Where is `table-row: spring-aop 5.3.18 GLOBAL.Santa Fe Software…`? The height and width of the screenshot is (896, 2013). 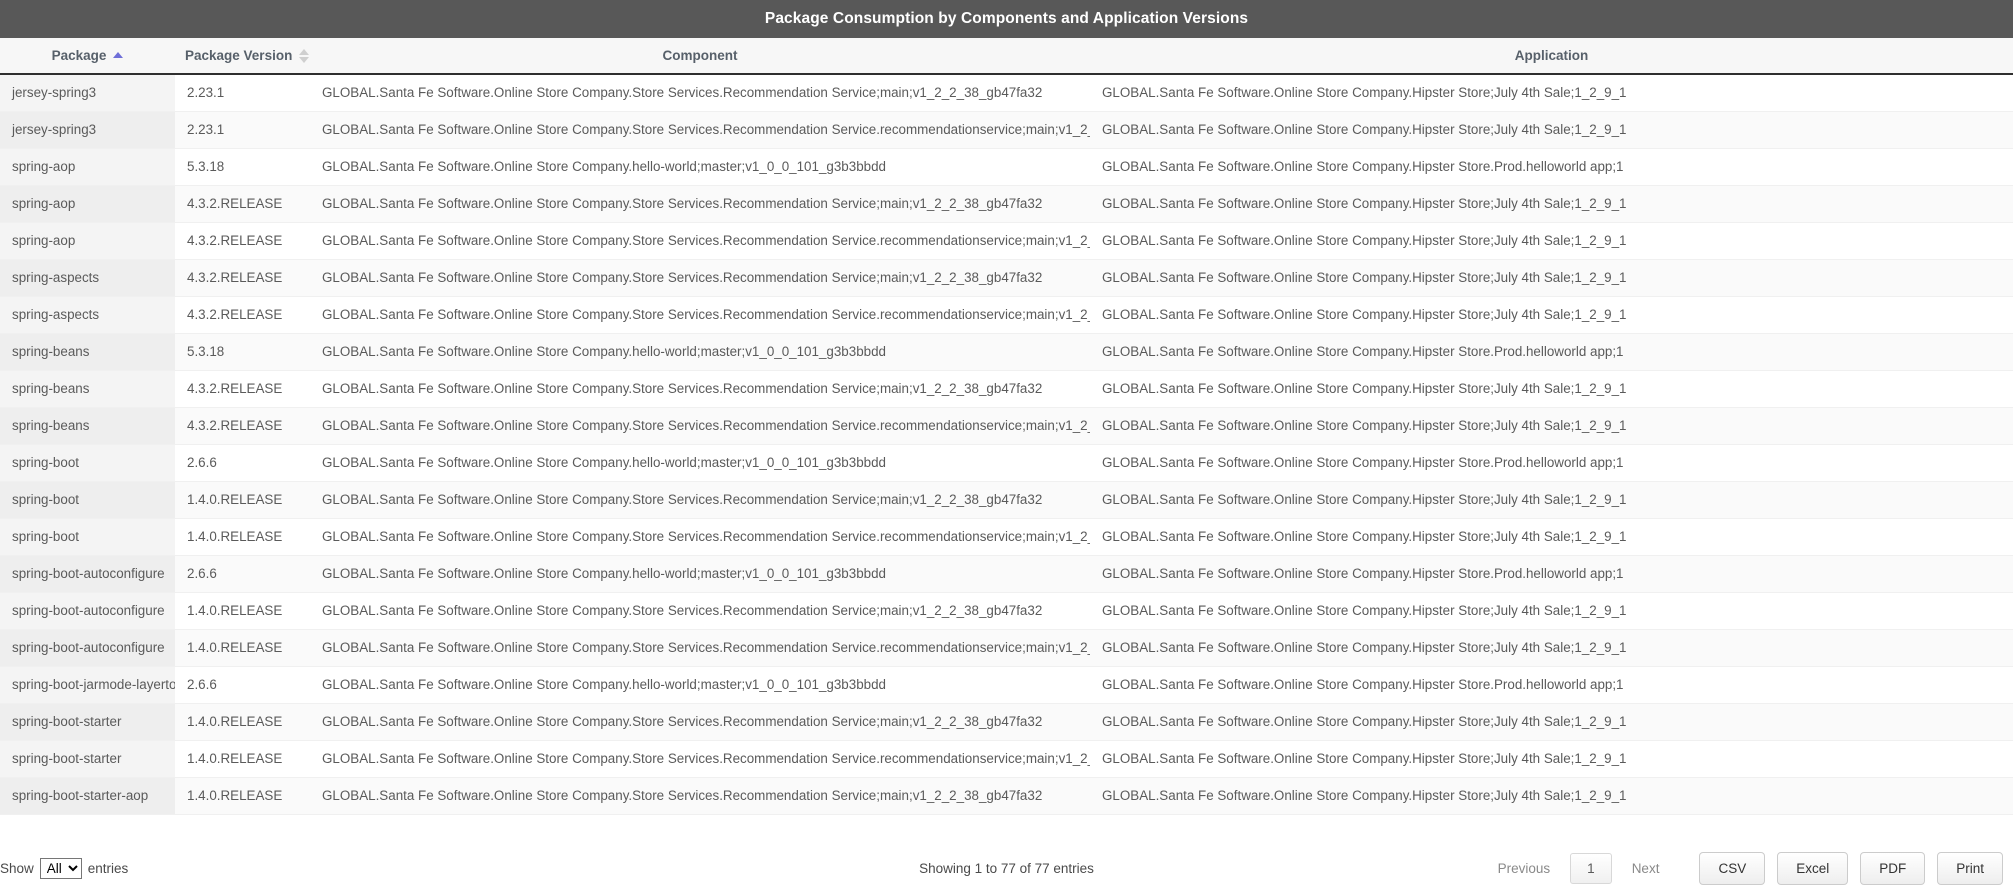 table-row: spring-aop 5.3.18 GLOBAL.Santa Fe Software… is located at coordinates (1006, 167).